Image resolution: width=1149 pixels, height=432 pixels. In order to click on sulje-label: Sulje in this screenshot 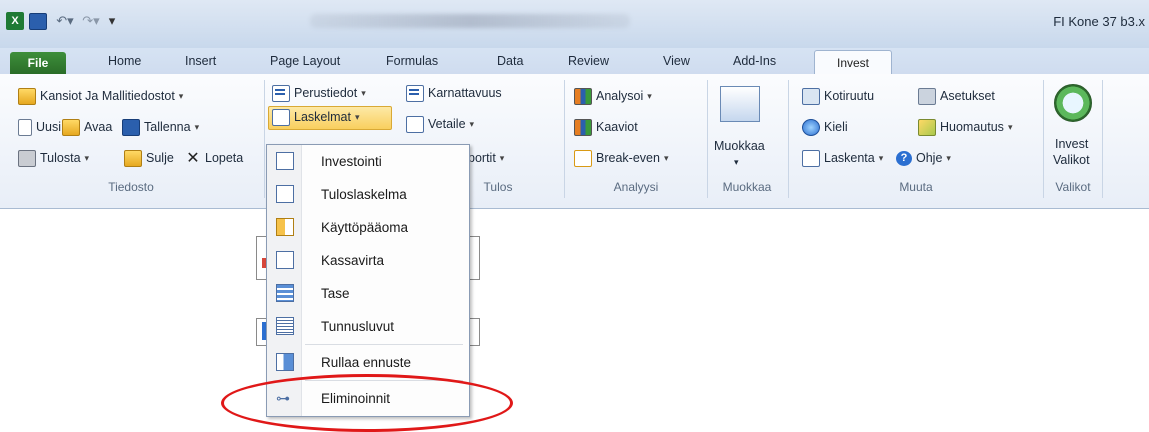, I will do `click(160, 158)`.